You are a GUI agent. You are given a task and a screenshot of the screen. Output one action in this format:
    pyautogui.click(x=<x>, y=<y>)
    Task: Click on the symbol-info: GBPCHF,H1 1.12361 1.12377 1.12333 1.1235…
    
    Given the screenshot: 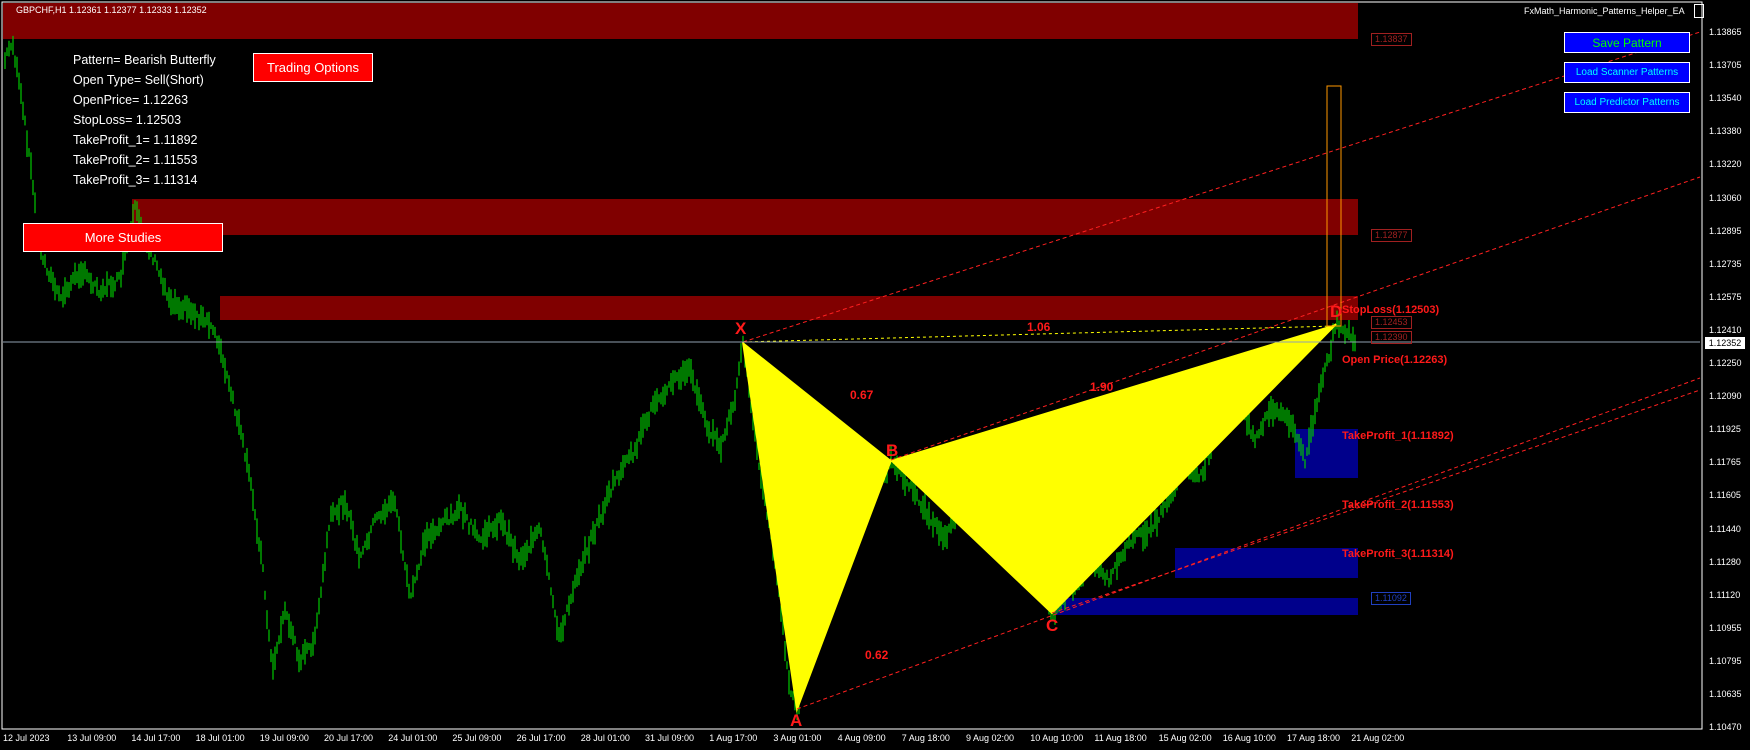 What is the action you would take?
    pyautogui.click(x=111, y=10)
    